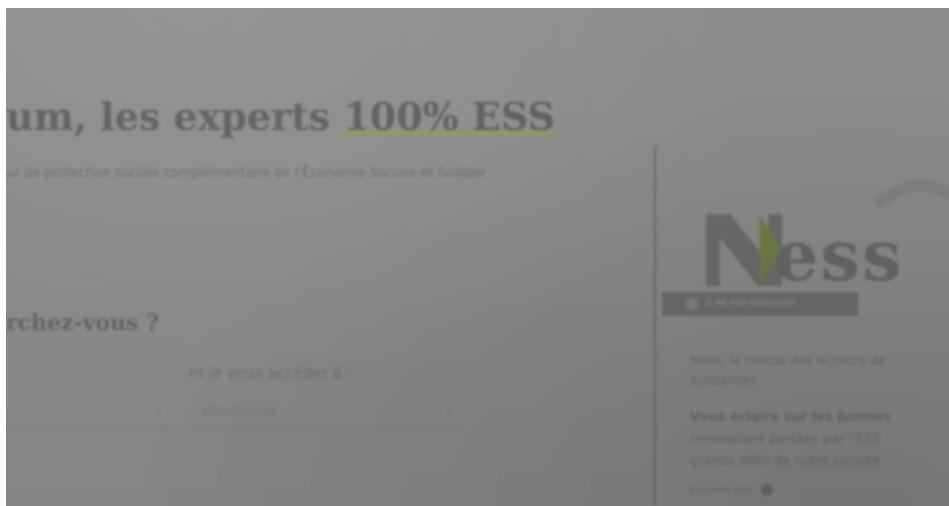 Image resolution: width=949 pixels, height=506 pixels. I want to click on sidebar-bold-line3: grands défis de notre société, so click(785, 461).